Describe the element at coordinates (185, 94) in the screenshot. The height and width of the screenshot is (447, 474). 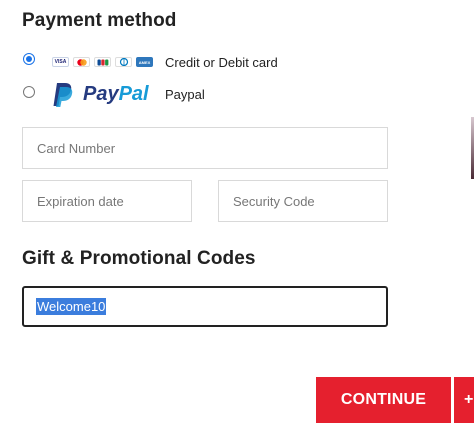
I see `paypal-option-label: Paypal` at that location.